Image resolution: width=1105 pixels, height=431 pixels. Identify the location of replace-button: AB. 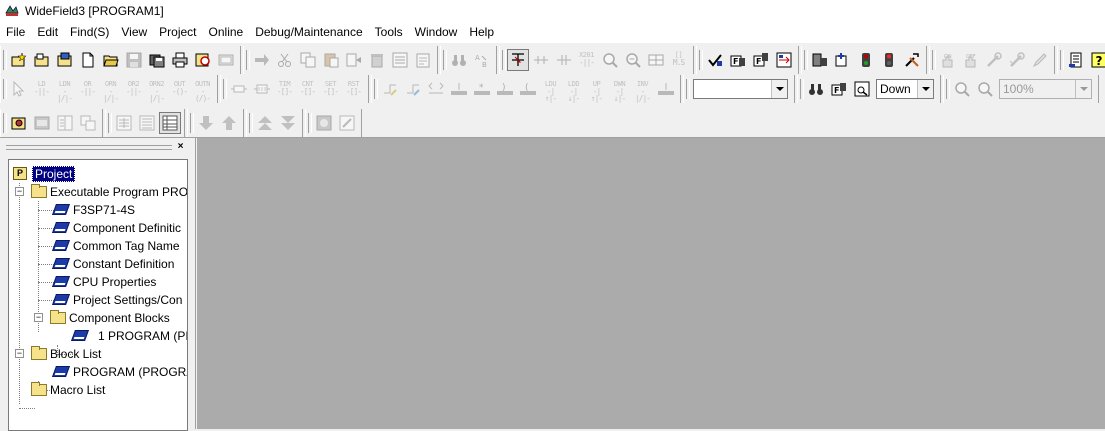
(482, 60).